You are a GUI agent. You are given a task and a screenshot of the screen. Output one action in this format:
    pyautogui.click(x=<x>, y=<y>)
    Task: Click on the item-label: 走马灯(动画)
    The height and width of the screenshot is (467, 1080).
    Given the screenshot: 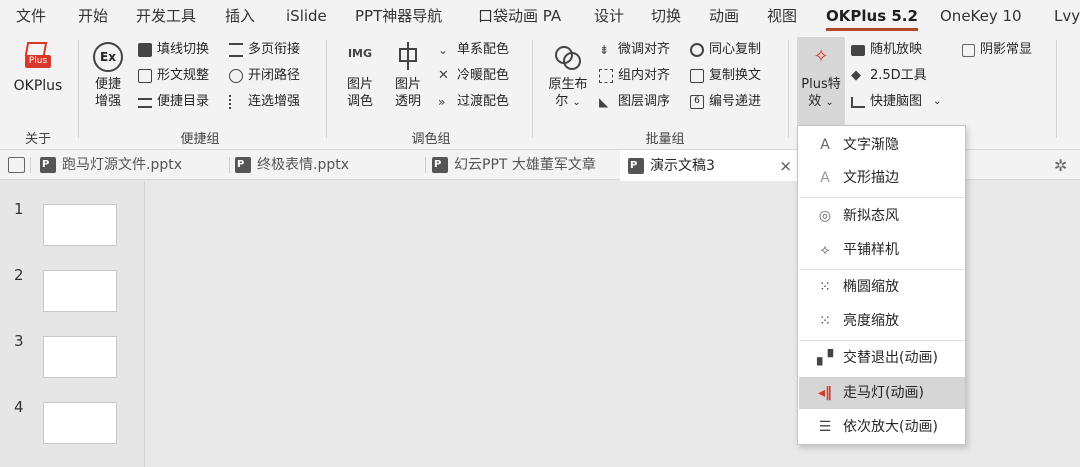 What is the action you would take?
    pyautogui.click(x=883, y=393)
    